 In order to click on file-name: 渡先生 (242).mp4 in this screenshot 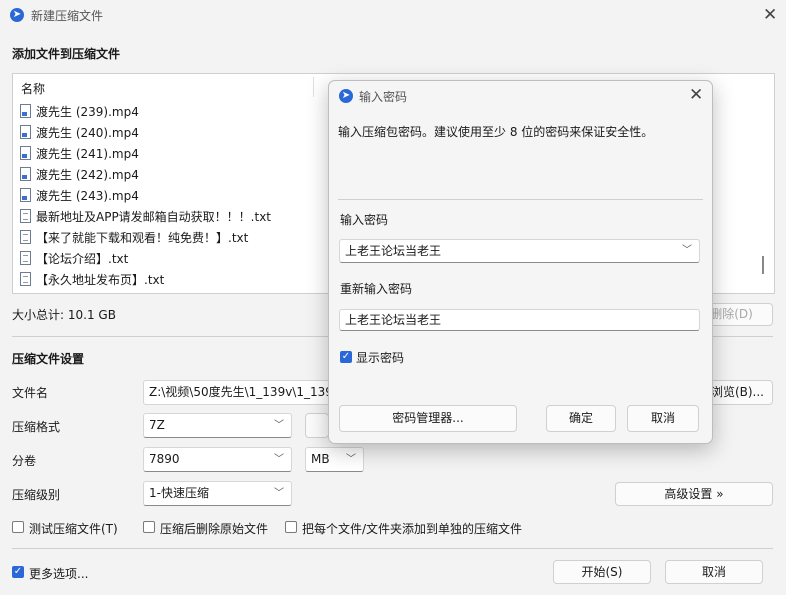, I will do `click(87, 175)`.